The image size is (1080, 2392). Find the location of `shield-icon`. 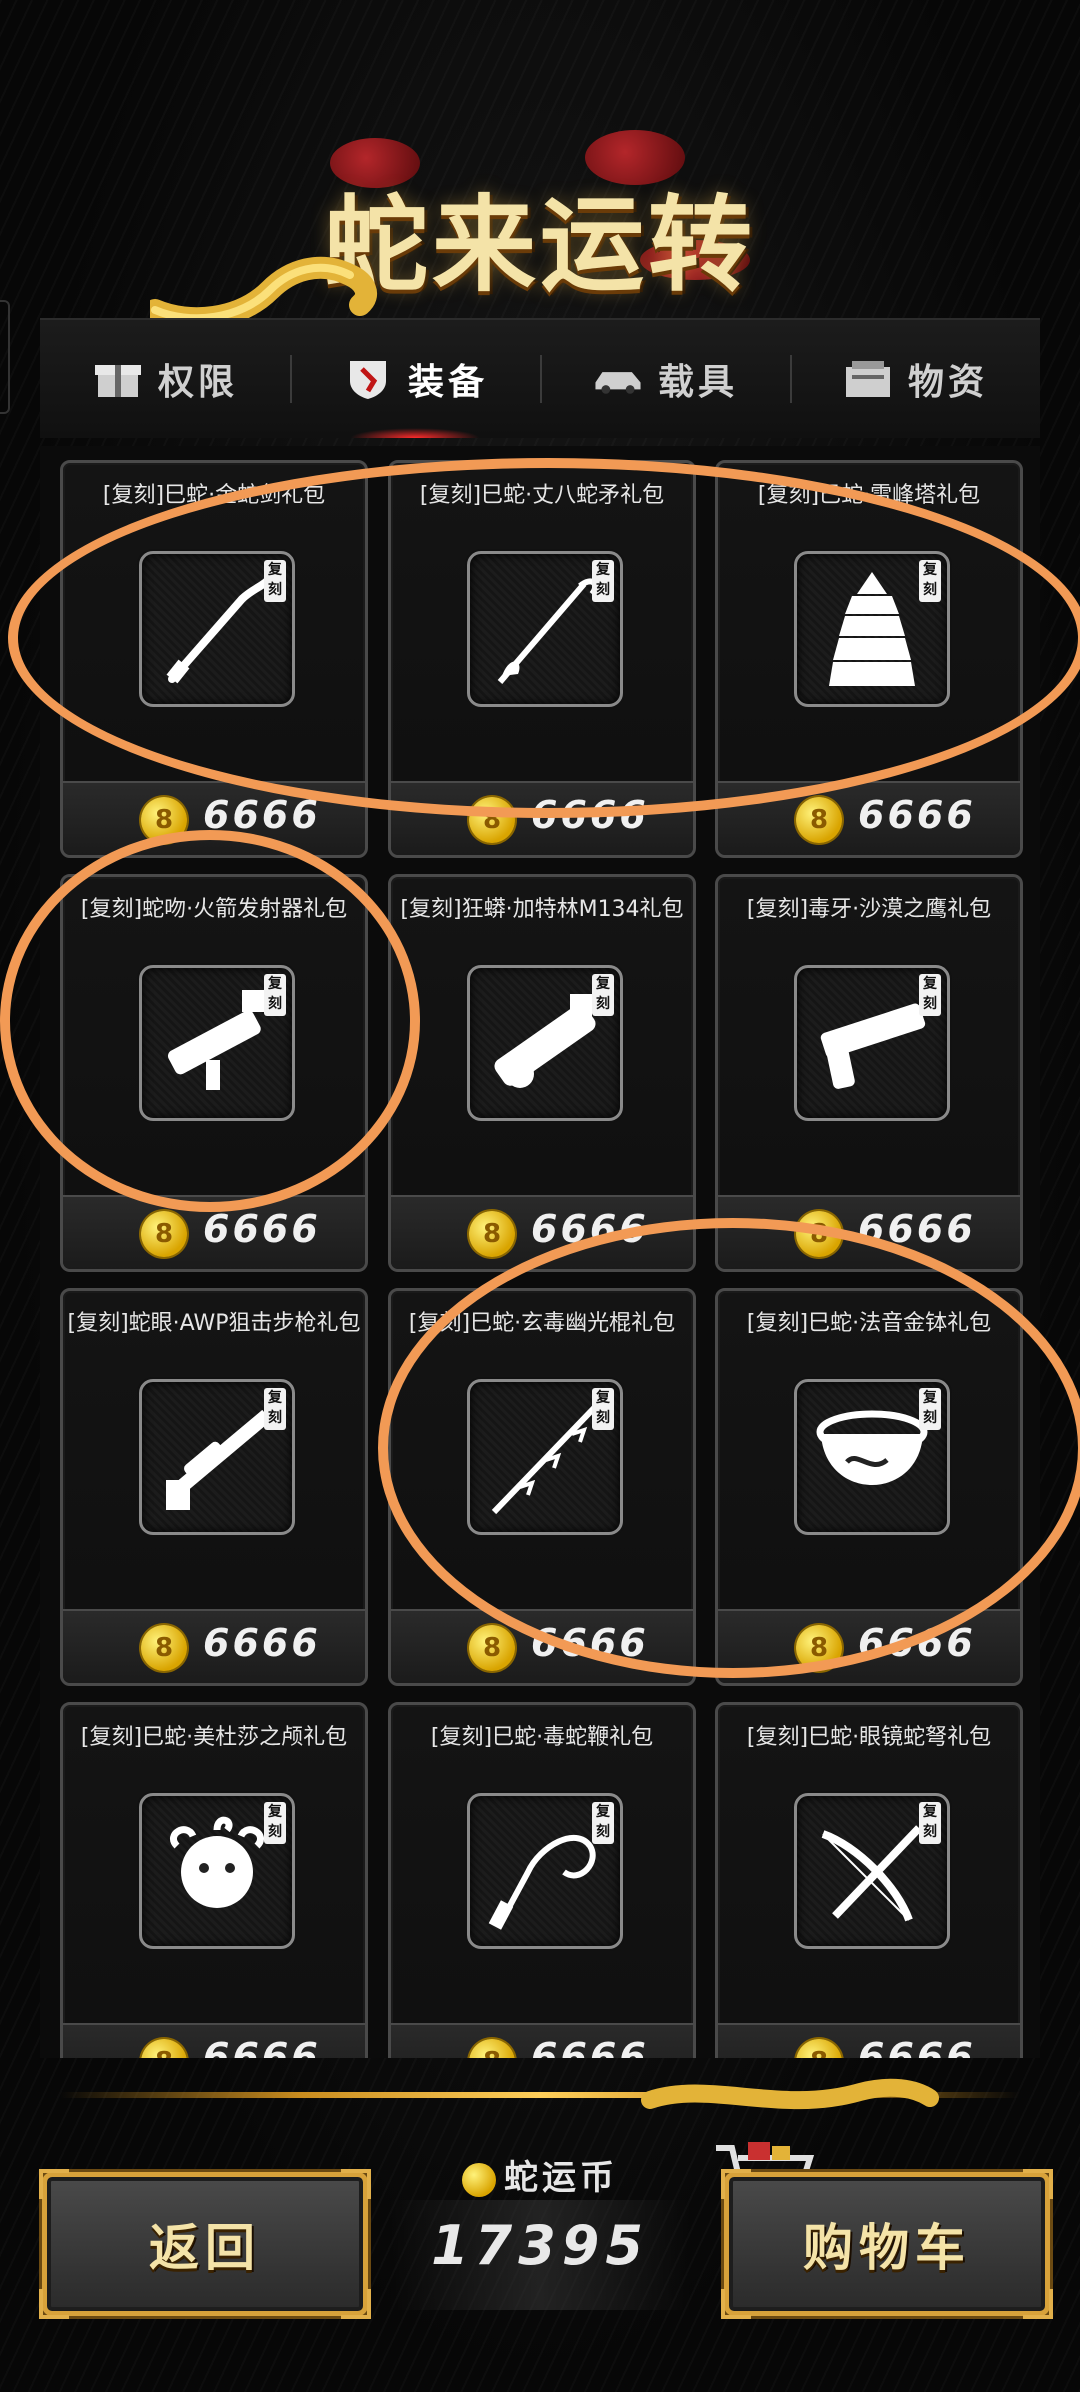

shield-icon is located at coordinates (367, 380).